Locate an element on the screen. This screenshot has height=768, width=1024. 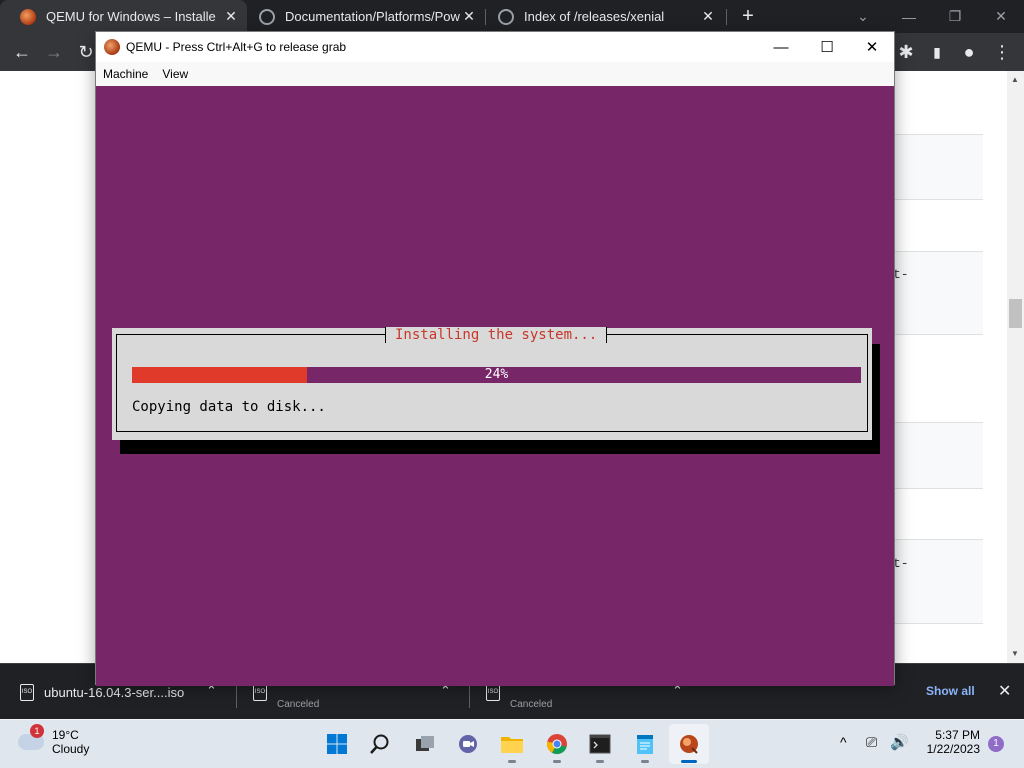
terminal-icon is located at coordinates (600, 744).